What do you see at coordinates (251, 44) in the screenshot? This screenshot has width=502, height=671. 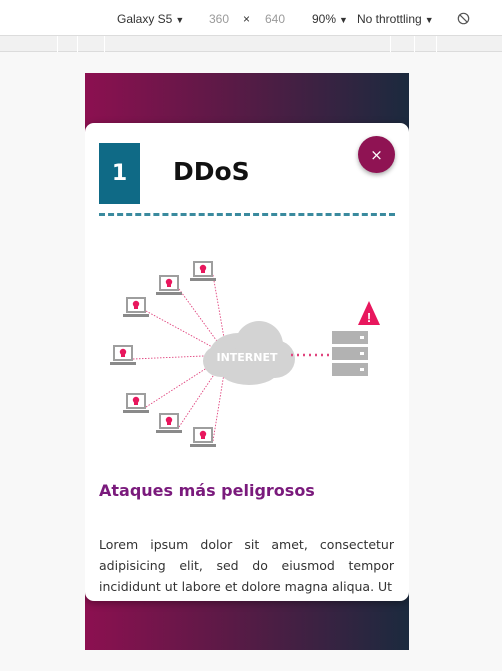 I see `media-query-ruler` at bounding box center [251, 44].